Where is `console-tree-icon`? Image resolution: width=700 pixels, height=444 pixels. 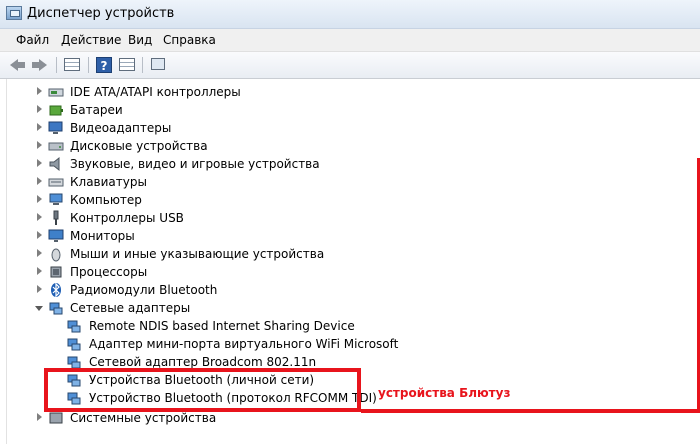
console-tree-icon is located at coordinates (72, 64).